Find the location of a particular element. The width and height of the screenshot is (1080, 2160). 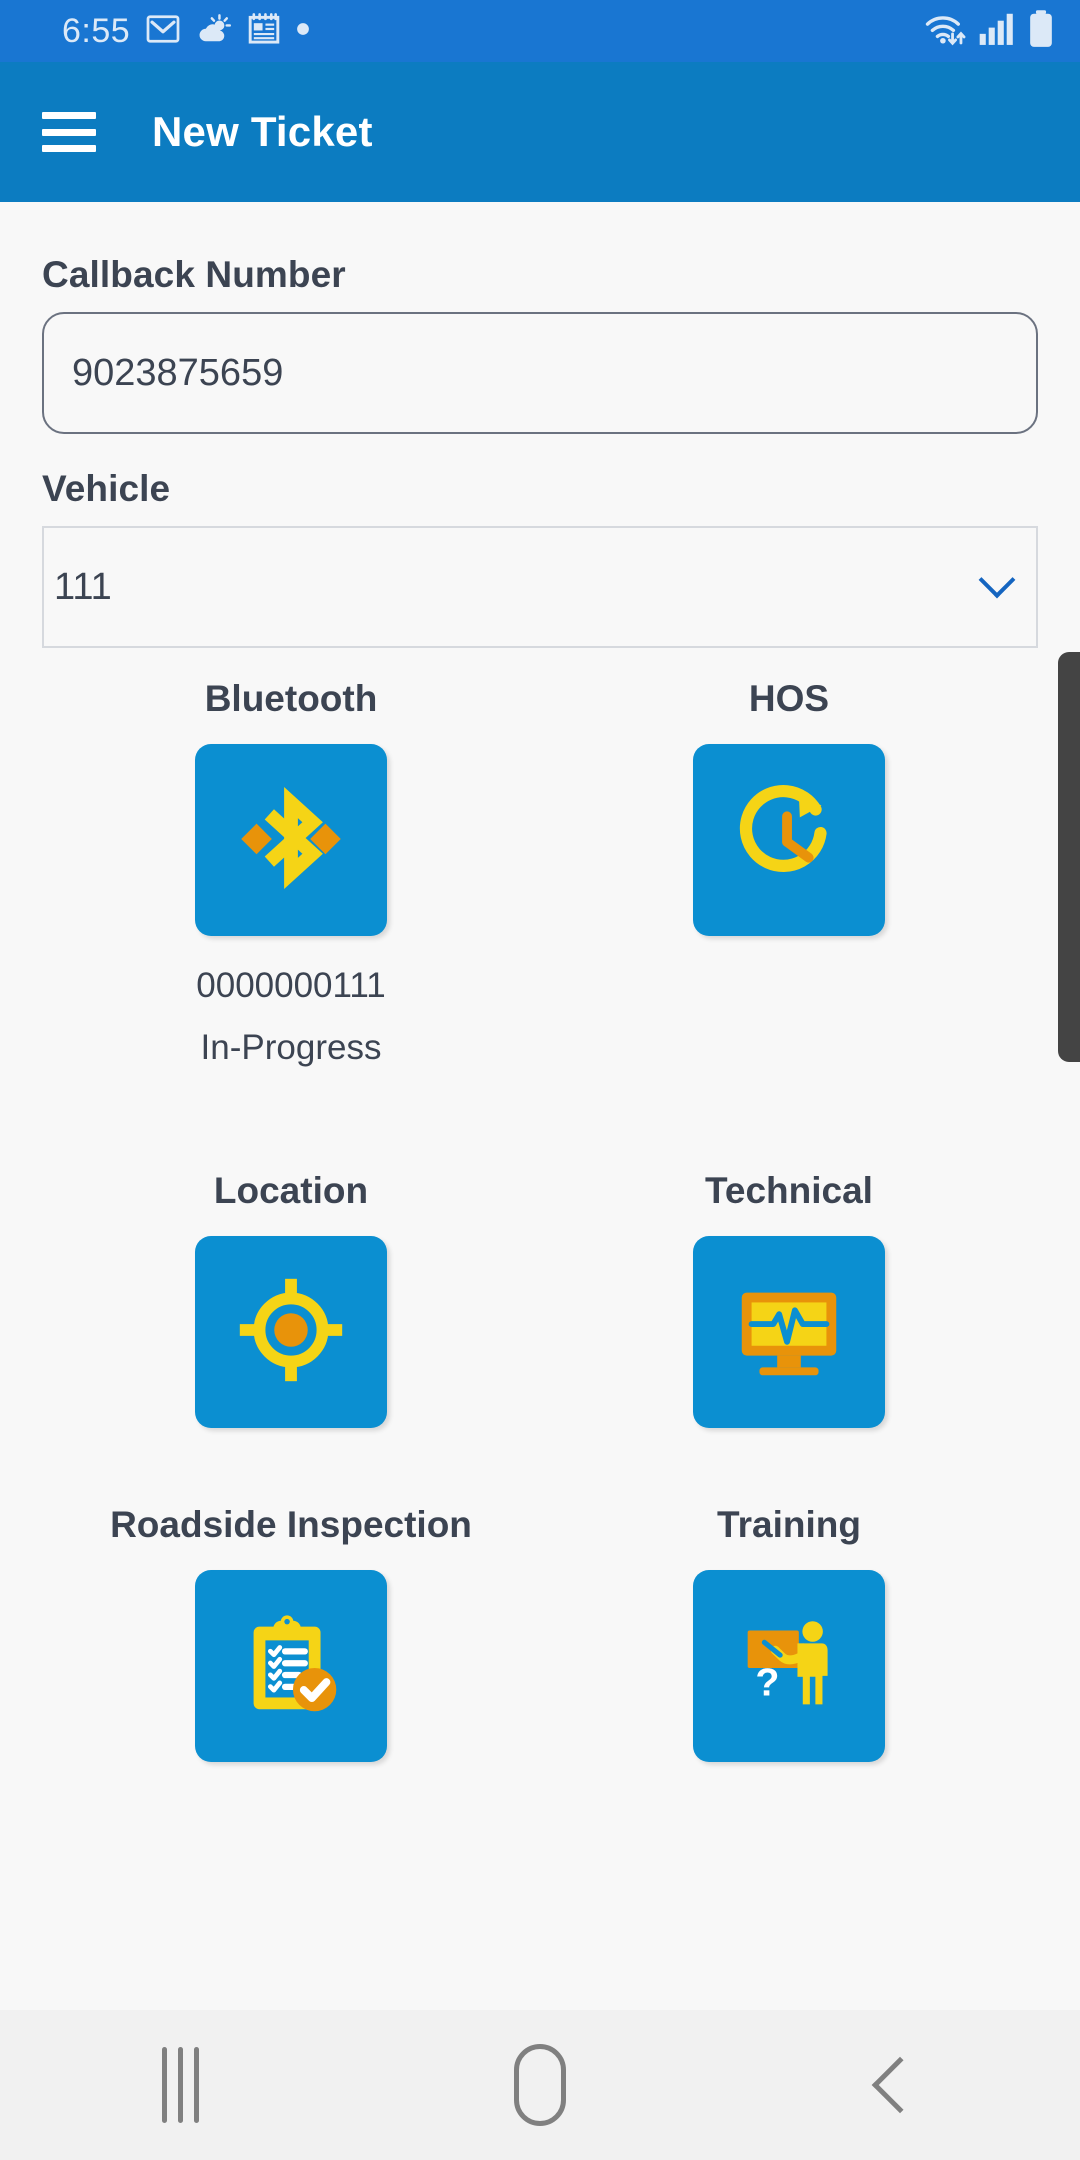

hos-tile-button is located at coordinates (789, 840).